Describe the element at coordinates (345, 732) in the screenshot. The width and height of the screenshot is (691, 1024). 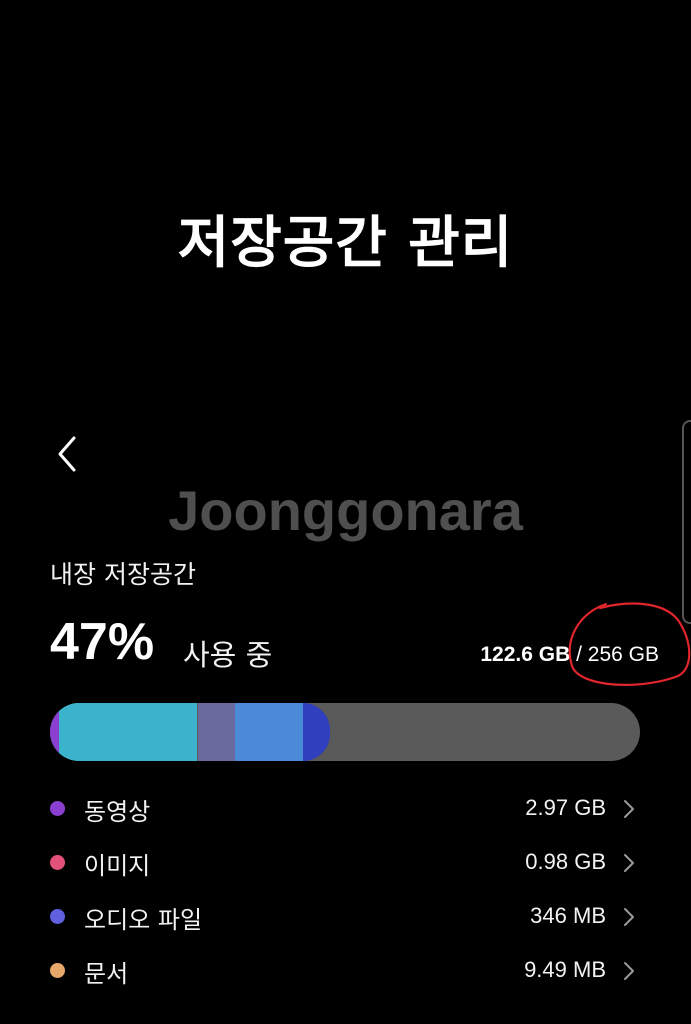
I see `usage-bar` at that location.